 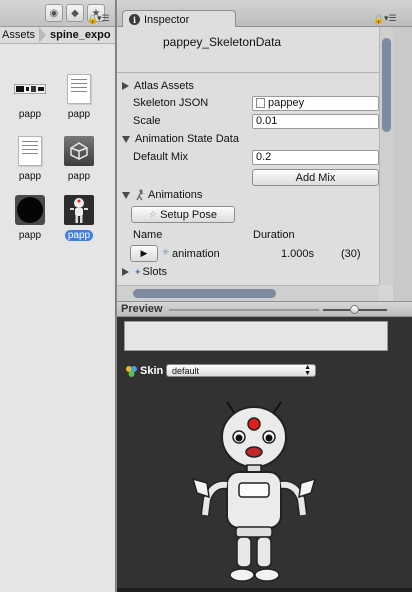 I want to click on animations-label: Animations, so click(x=175, y=195).